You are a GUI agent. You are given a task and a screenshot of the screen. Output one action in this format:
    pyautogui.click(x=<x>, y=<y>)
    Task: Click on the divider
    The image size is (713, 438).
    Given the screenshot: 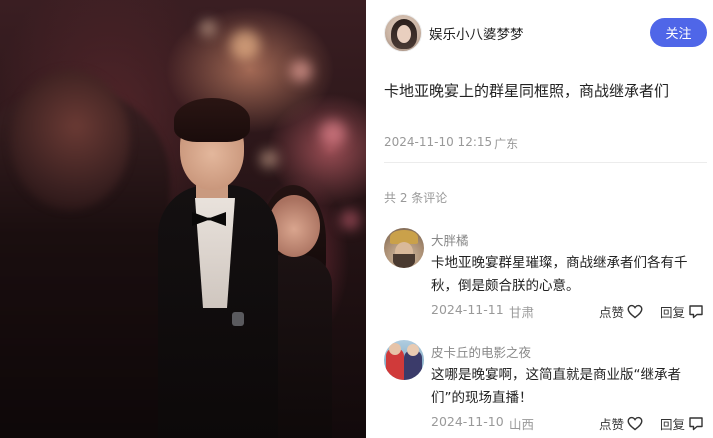 What is the action you would take?
    pyautogui.click(x=545, y=162)
    